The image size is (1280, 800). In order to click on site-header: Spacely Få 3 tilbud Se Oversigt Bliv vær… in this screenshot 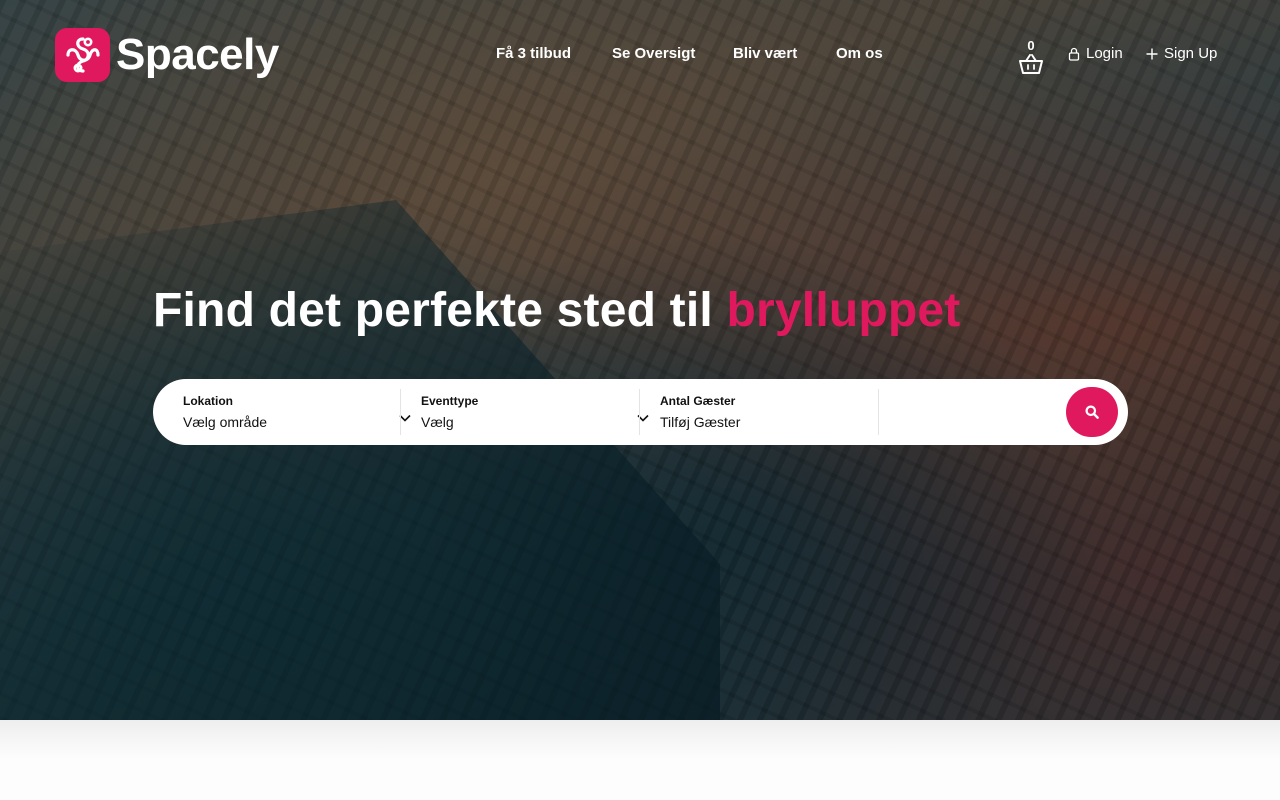, I will do `click(640, 50)`.